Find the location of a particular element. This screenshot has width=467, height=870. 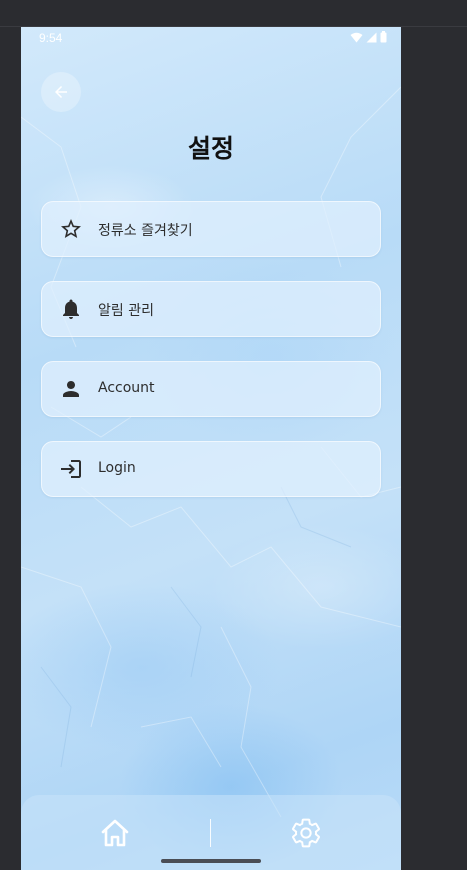

account-menu-item: Account is located at coordinates (211, 389).